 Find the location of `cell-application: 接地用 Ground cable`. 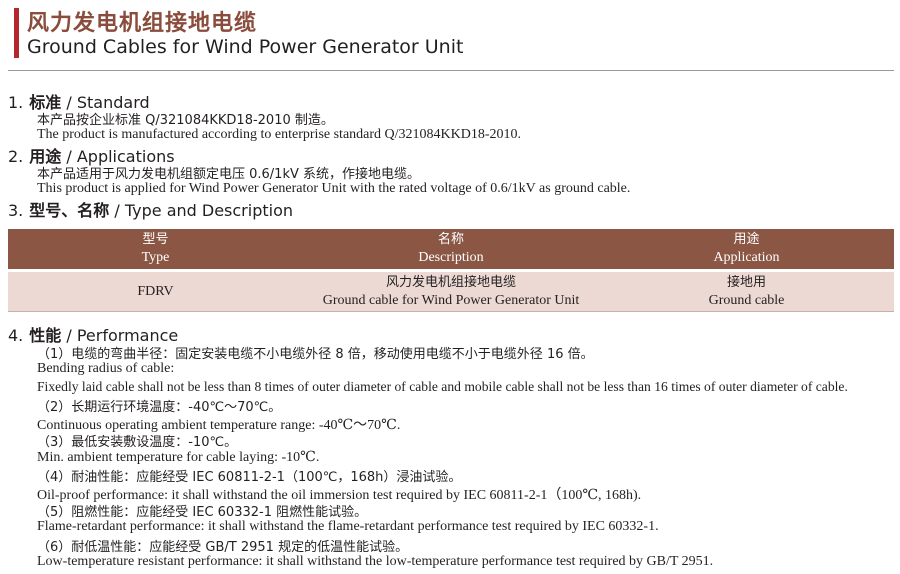

cell-application: 接地用 Ground cable is located at coordinates (746, 291).